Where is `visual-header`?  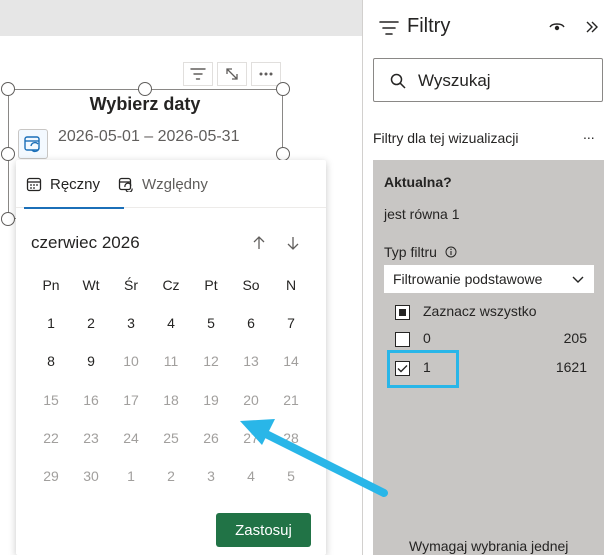 visual-header is located at coordinates (232, 74).